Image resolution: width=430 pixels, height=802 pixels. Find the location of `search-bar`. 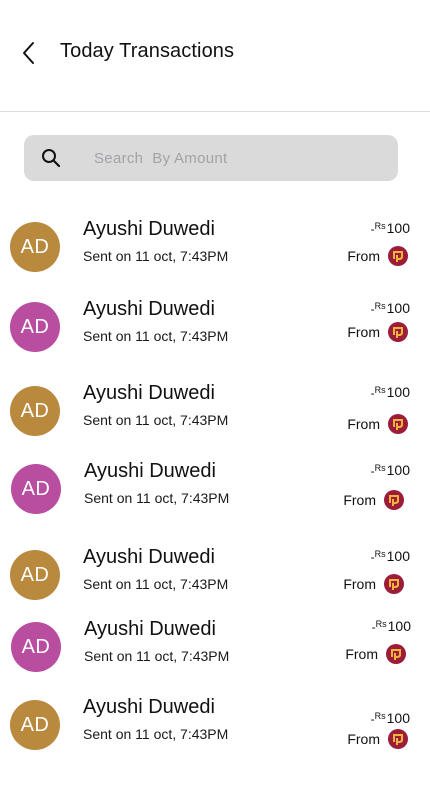

search-bar is located at coordinates (211, 158).